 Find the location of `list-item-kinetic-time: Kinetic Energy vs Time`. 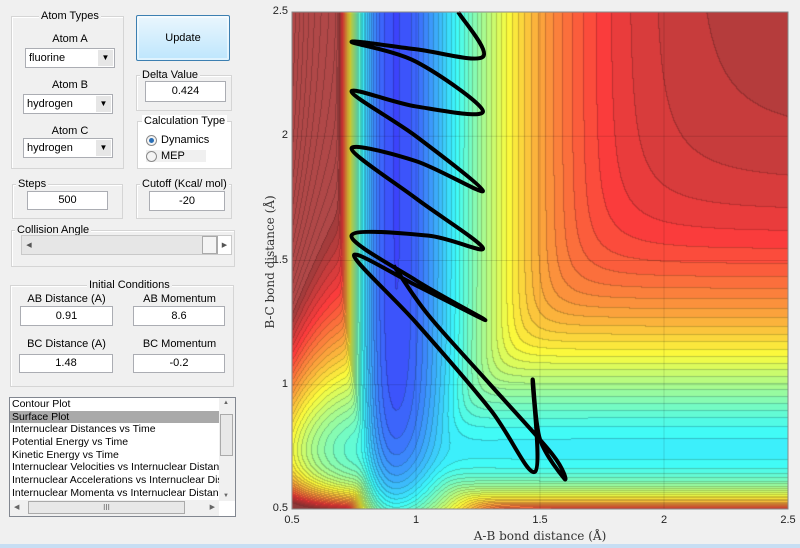

list-item-kinetic-time: Kinetic Energy vs Time is located at coordinates (114, 455).